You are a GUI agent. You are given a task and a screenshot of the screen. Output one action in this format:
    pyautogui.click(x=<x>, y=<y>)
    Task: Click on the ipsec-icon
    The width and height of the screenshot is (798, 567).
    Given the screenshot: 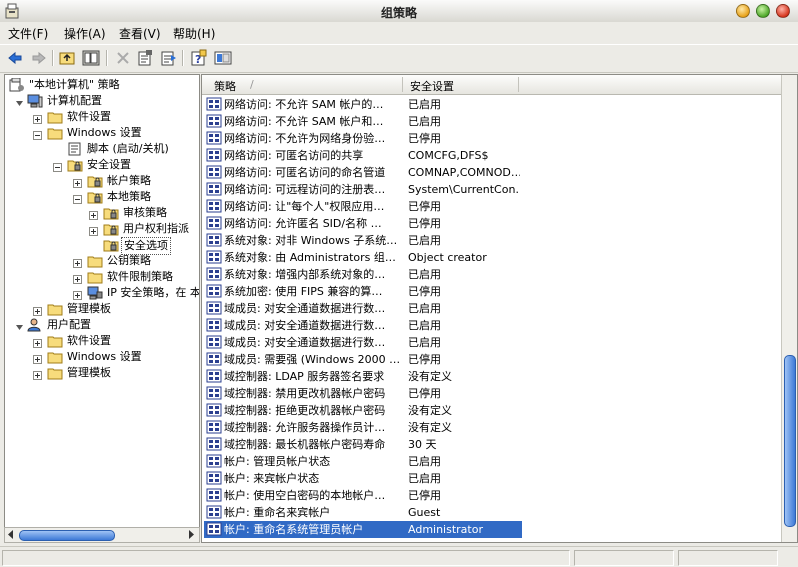 What is the action you would take?
    pyautogui.click(x=95, y=293)
    